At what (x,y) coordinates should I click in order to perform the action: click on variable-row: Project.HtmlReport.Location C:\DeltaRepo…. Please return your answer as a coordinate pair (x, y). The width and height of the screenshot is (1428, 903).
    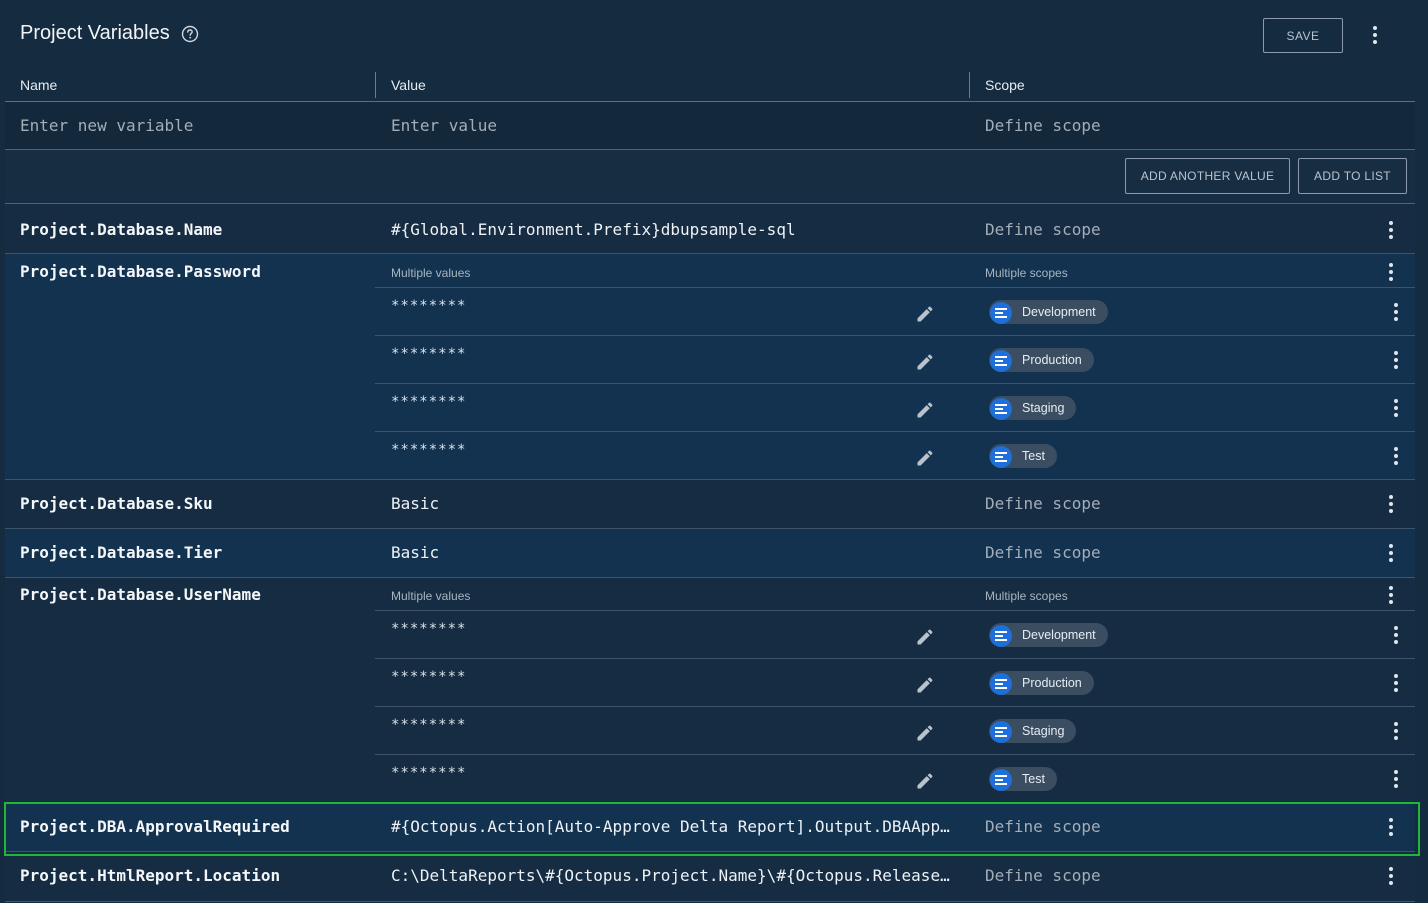
    Looking at the image, I should click on (710, 879).